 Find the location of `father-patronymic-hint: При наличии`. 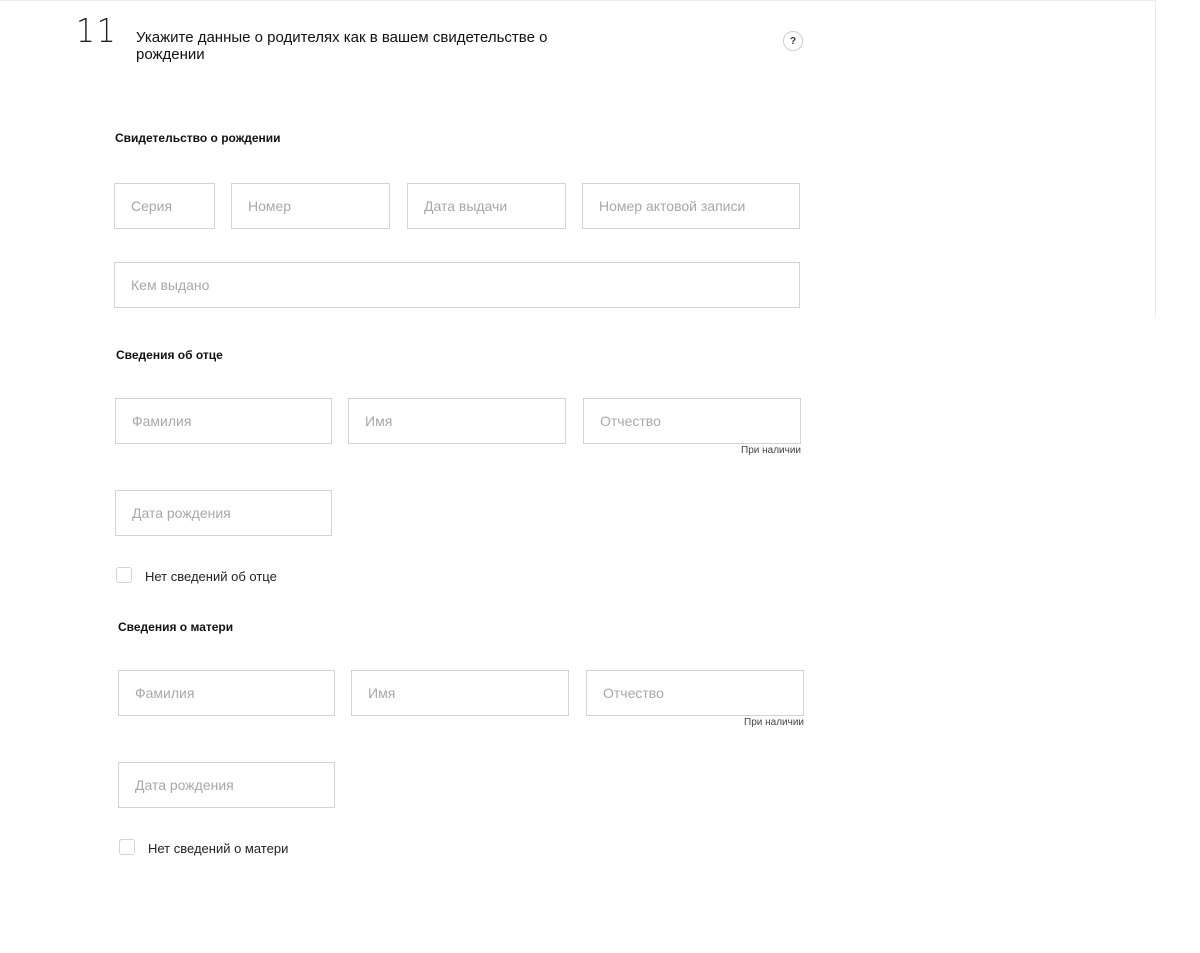

father-patronymic-hint: При наличии is located at coordinates (771, 450).